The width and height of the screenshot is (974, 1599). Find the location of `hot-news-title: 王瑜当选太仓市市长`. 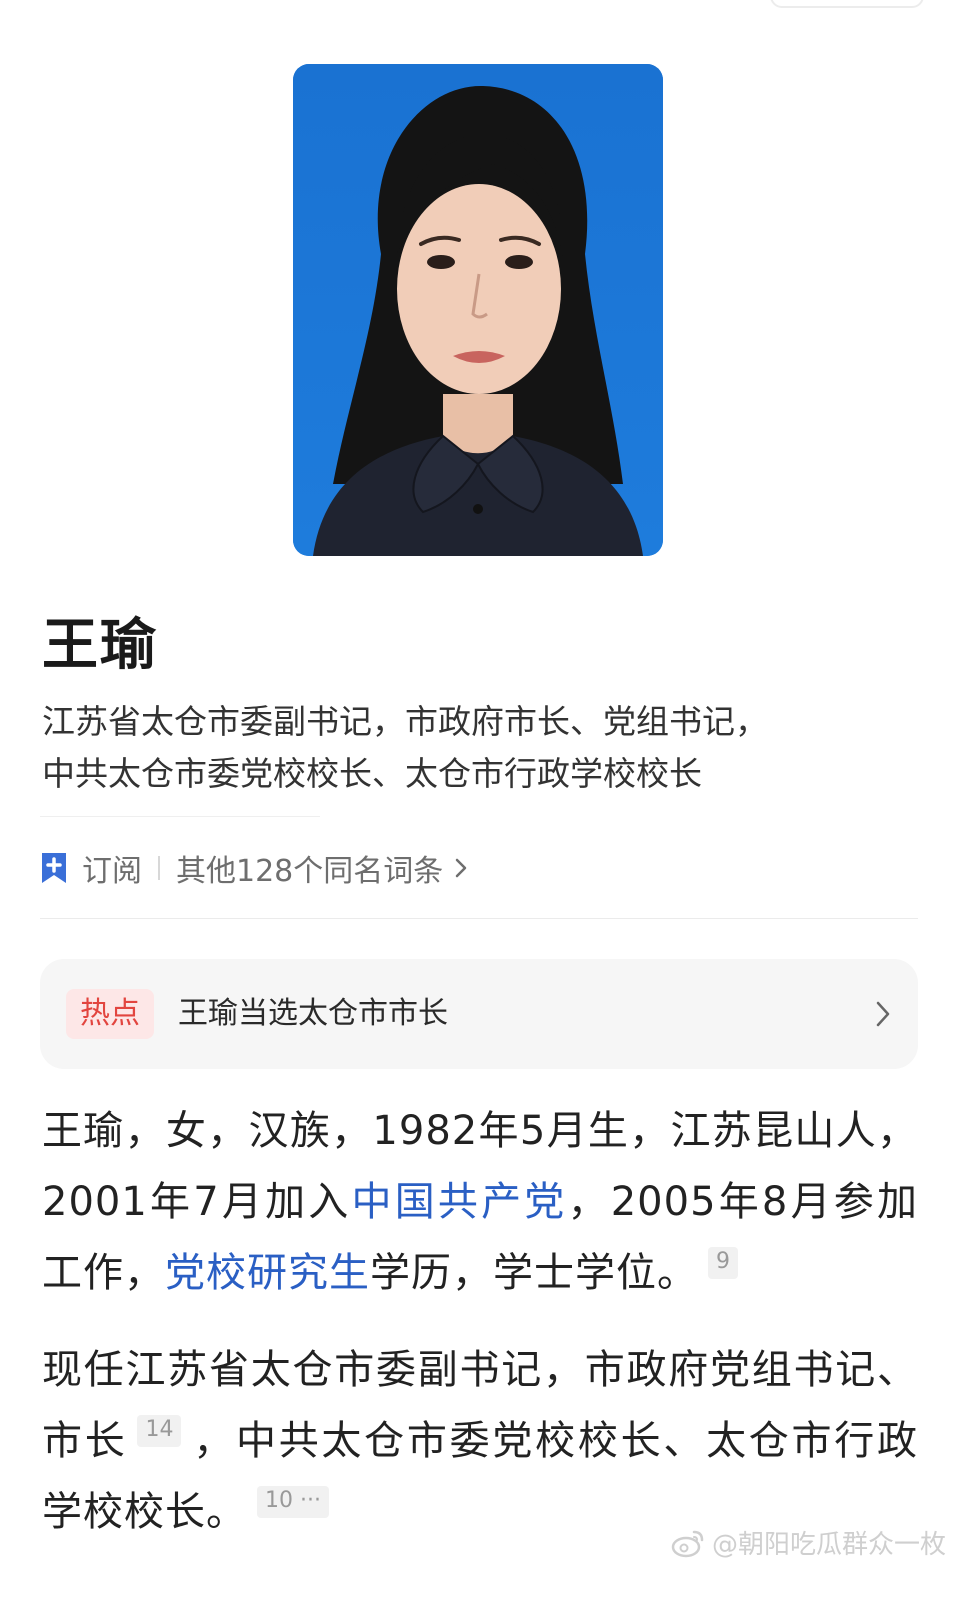

hot-news-title: 王瑜当选太仓市市长 is located at coordinates (313, 1014).